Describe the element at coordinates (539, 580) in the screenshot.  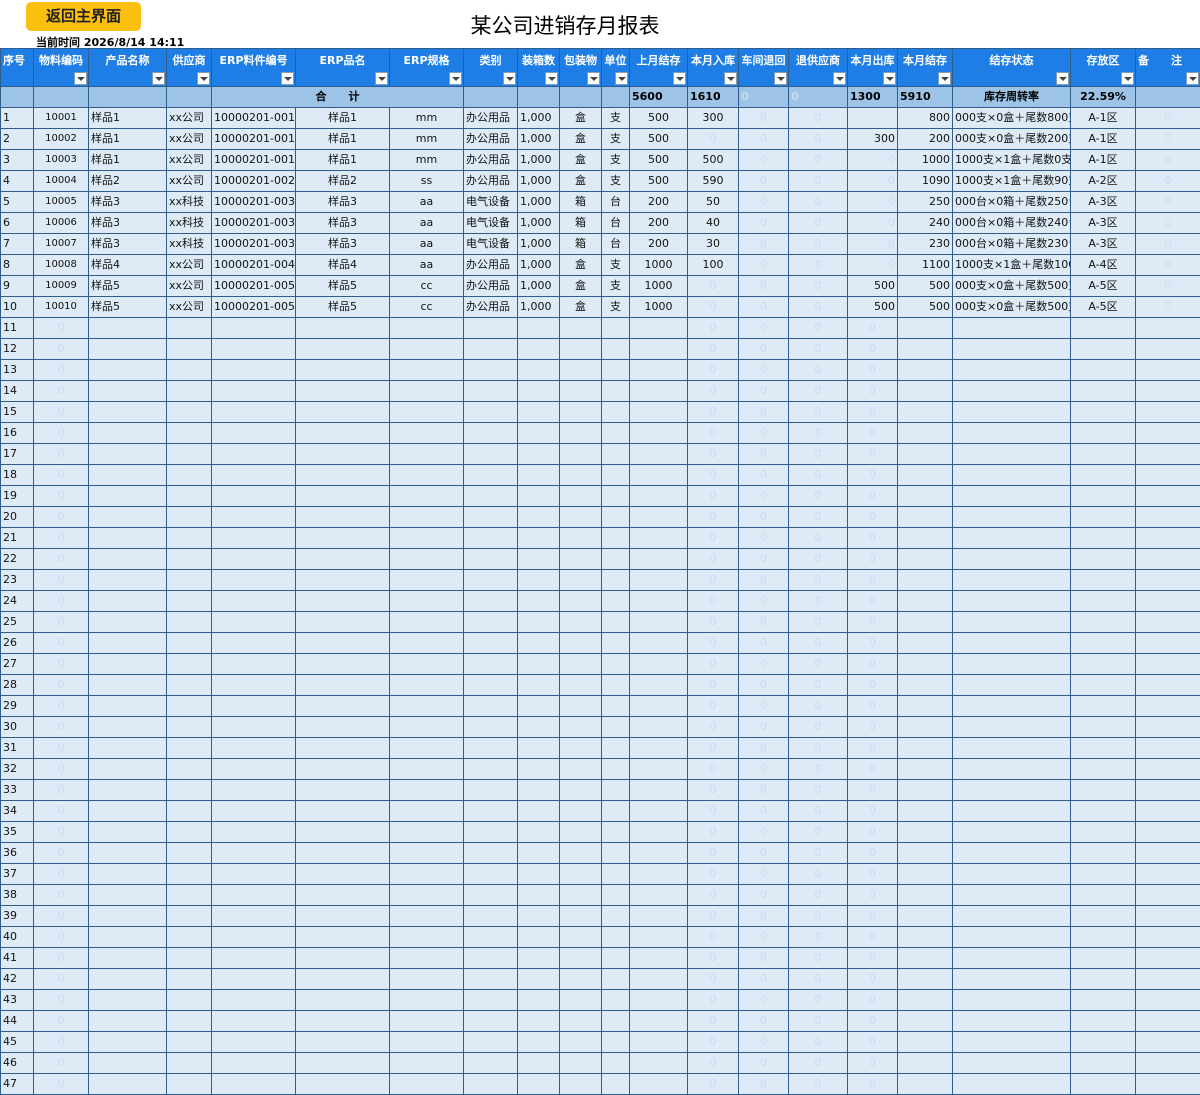
I see `cell-box` at that location.